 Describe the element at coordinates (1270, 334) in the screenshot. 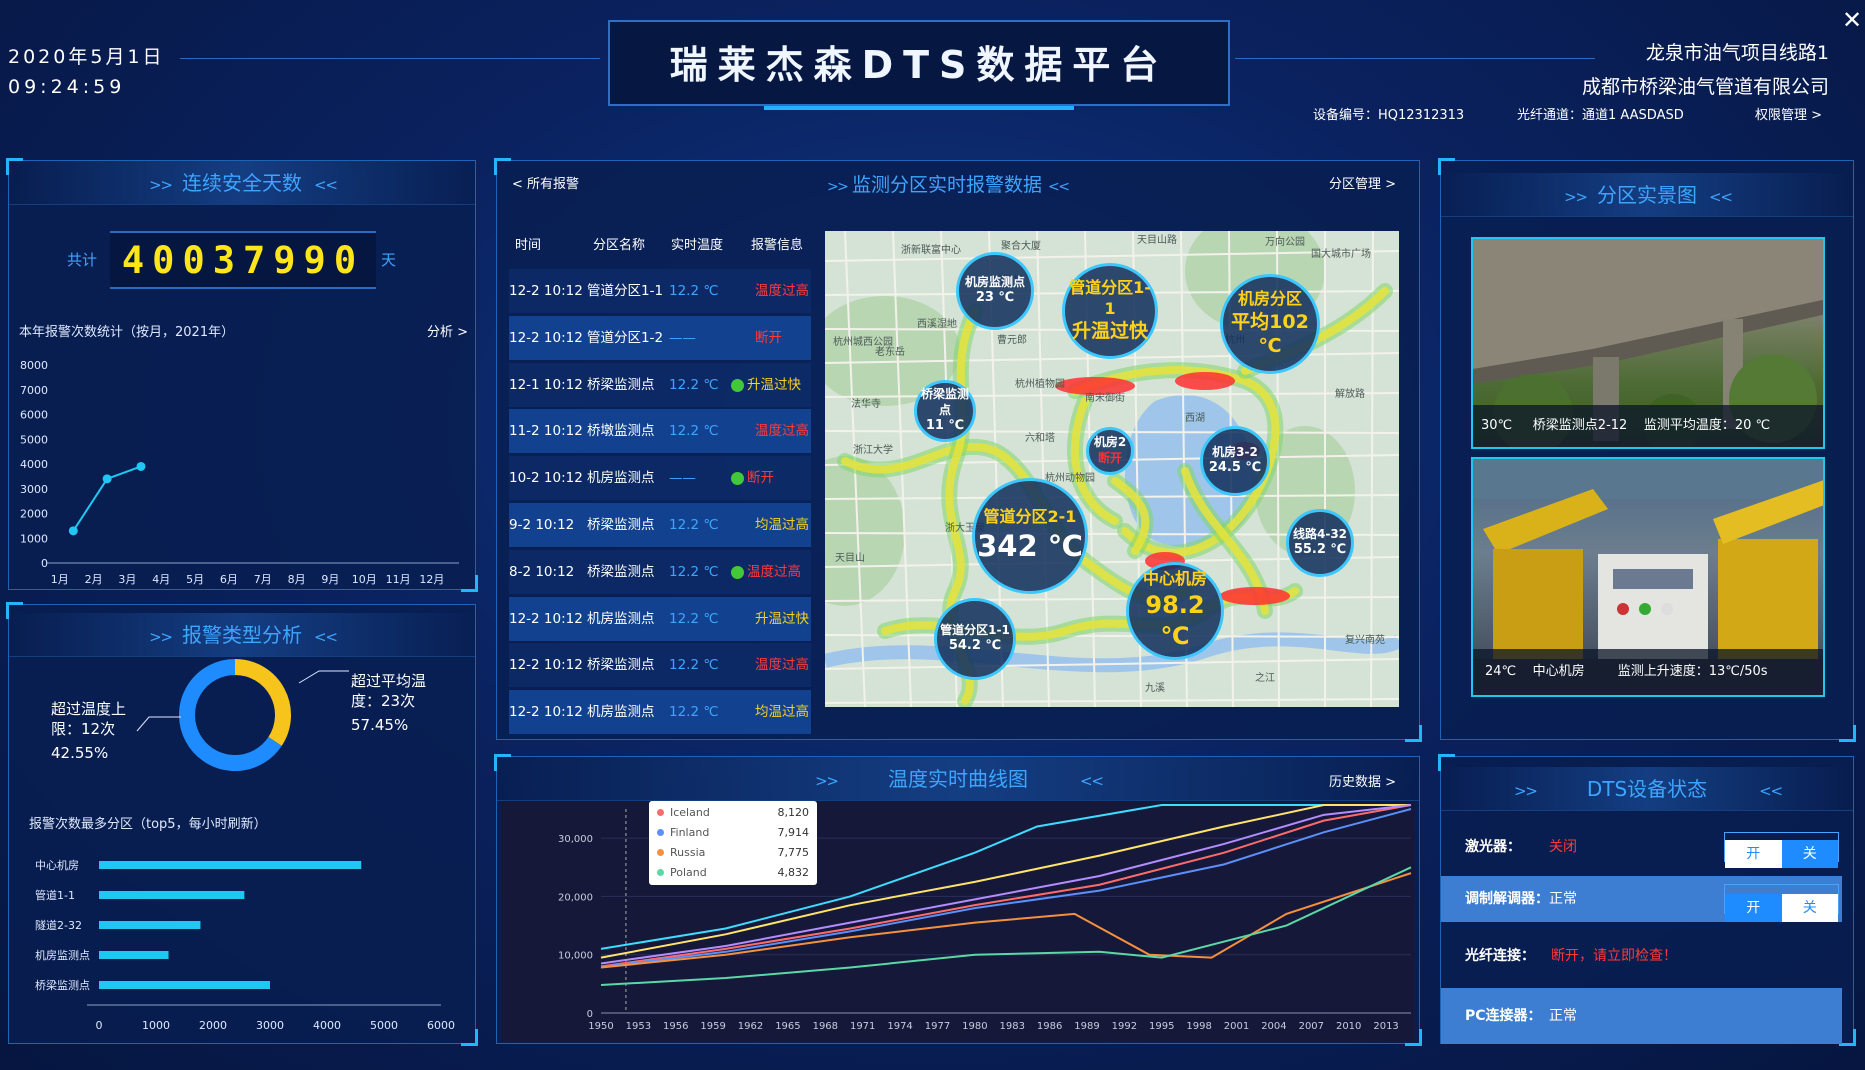

I see `bubble-value: 平均102 ℃` at that location.